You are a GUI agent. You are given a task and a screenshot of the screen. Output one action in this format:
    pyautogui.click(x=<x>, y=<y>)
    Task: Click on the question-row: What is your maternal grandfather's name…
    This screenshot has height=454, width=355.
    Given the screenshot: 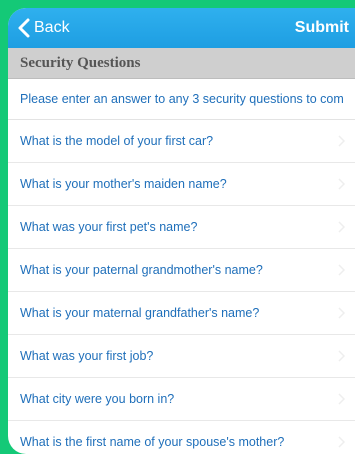 What is the action you would take?
    pyautogui.click(x=181, y=313)
    